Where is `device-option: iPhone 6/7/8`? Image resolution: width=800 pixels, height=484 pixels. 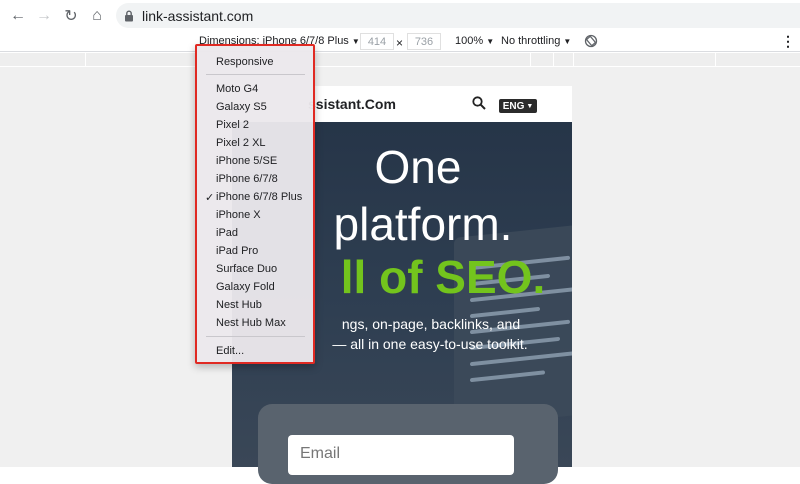 device-option: iPhone 6/7/8 is located at coordinates (247, 179).